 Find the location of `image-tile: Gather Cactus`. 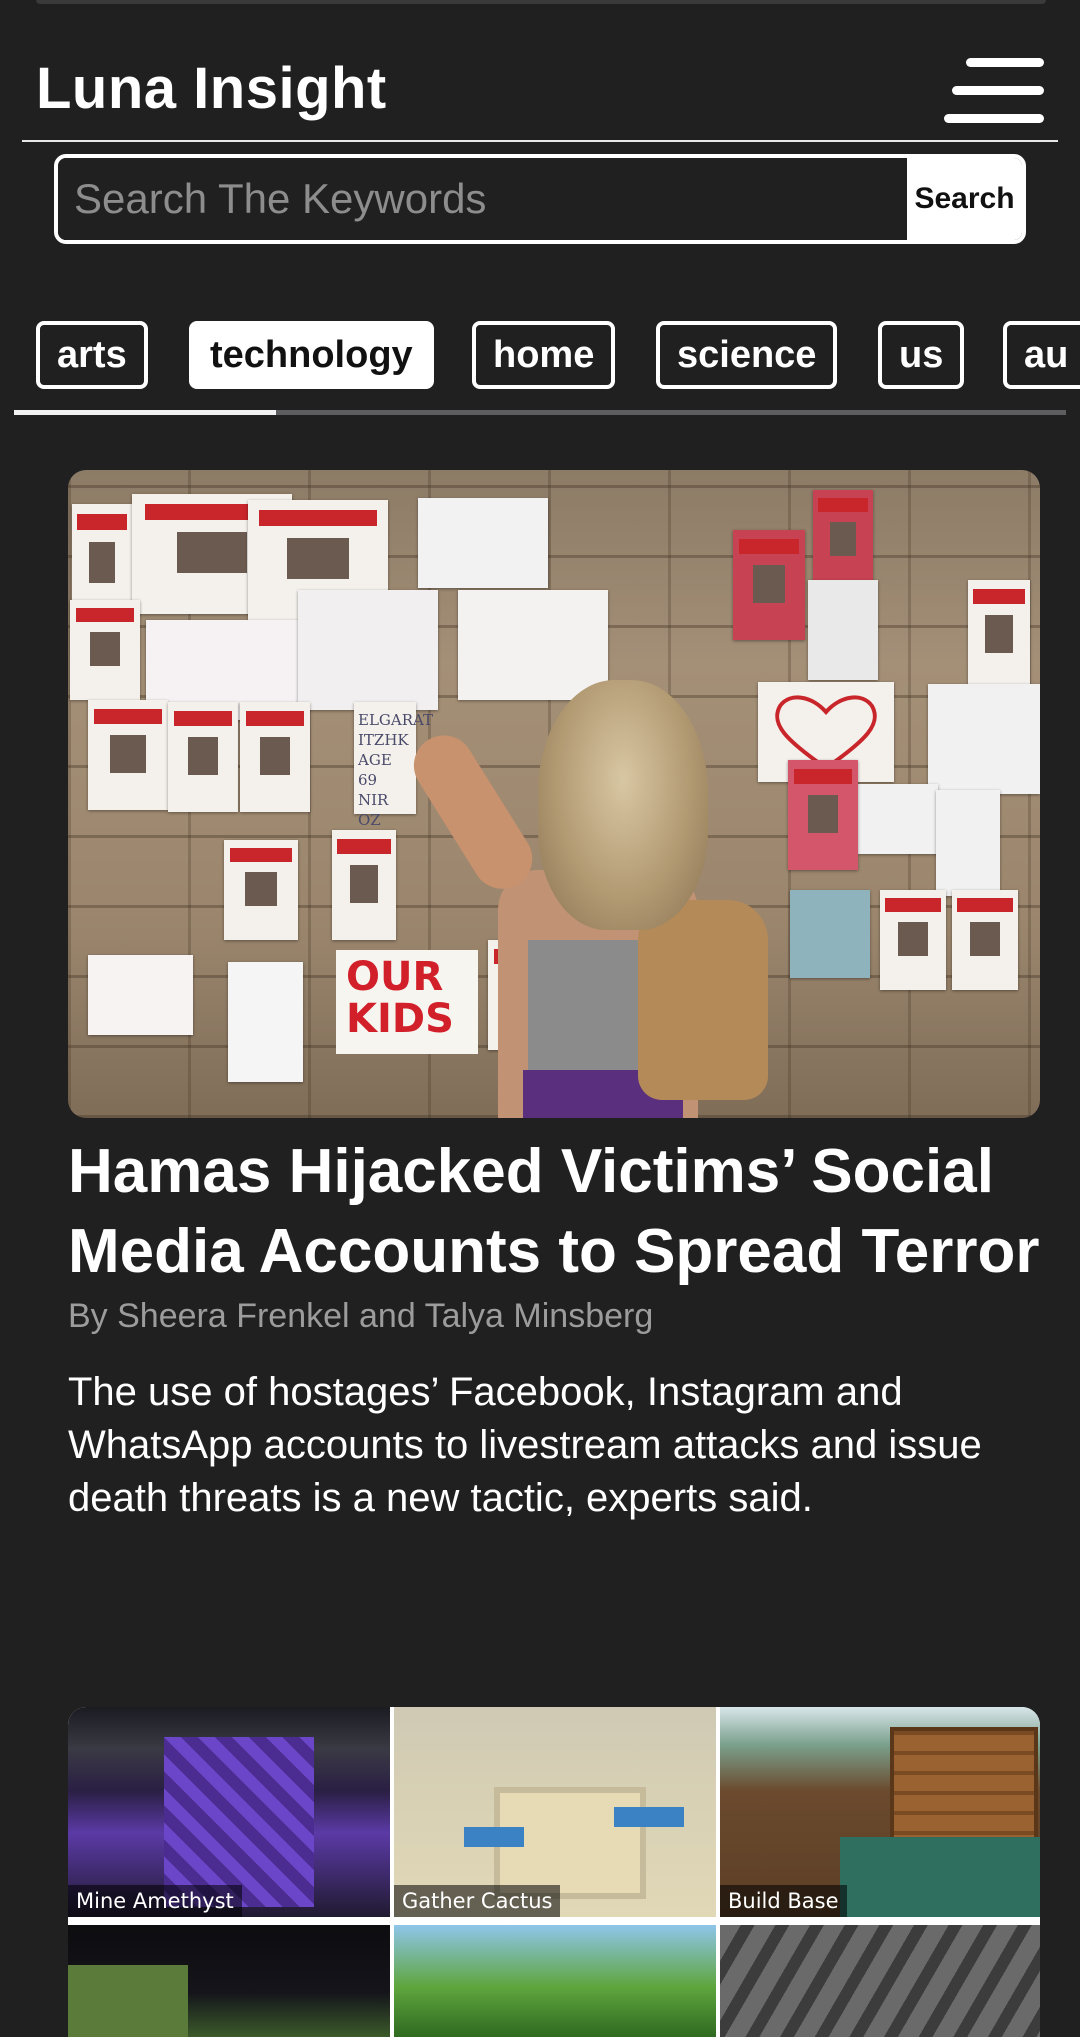

image-tile: Gather Cactus is located at coordinates (555, 1812).